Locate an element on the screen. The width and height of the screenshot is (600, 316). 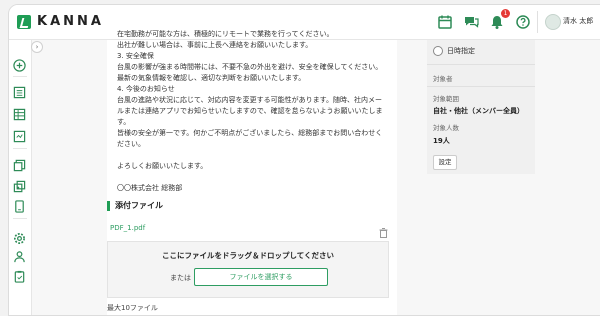
right-panel: 日時指定 対象者 対象範囲 自社・他社（メンバー全員） 対象人数 19人 設定 is located at coordinates (481, 107).